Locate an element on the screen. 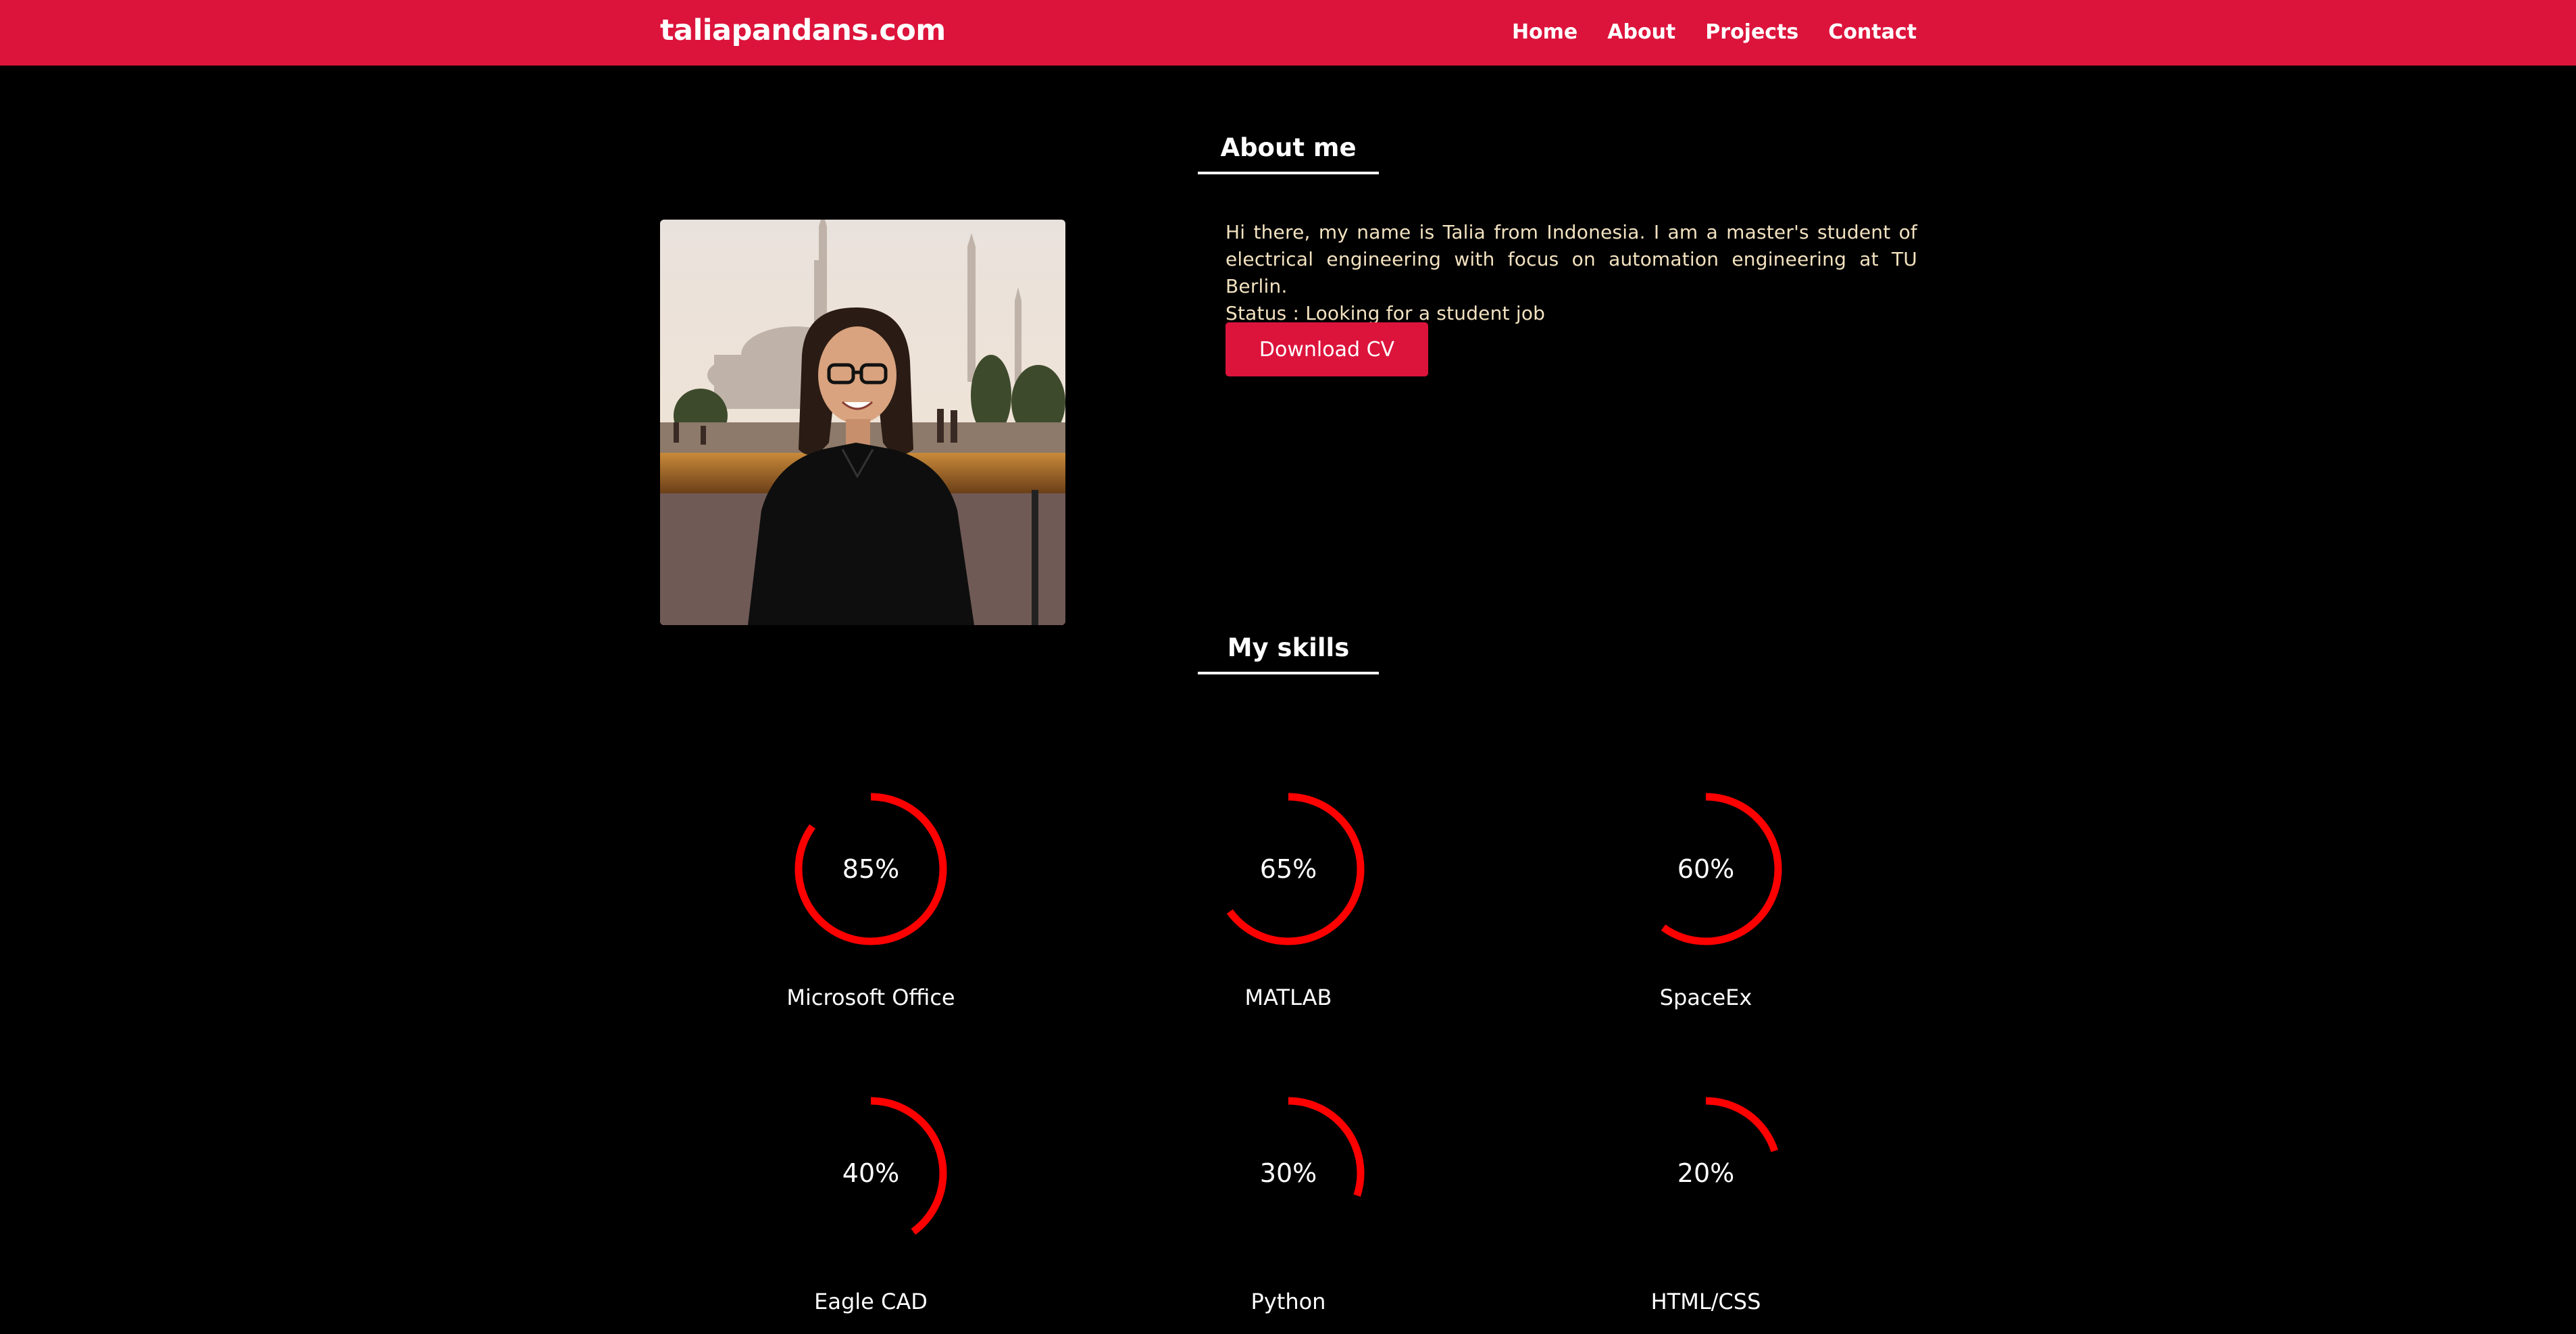 This screenshot has width=2576, height=1334. nav-links: Home About Projects Contact is located at coordinates (1714, 32).